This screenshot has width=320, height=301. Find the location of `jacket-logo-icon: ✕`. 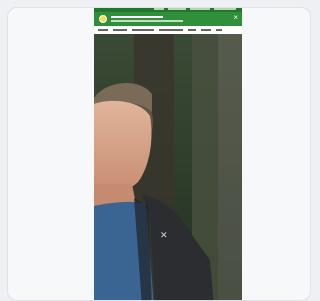

jacket-logo-icon: ✕ is located at coordinates (164, 236).